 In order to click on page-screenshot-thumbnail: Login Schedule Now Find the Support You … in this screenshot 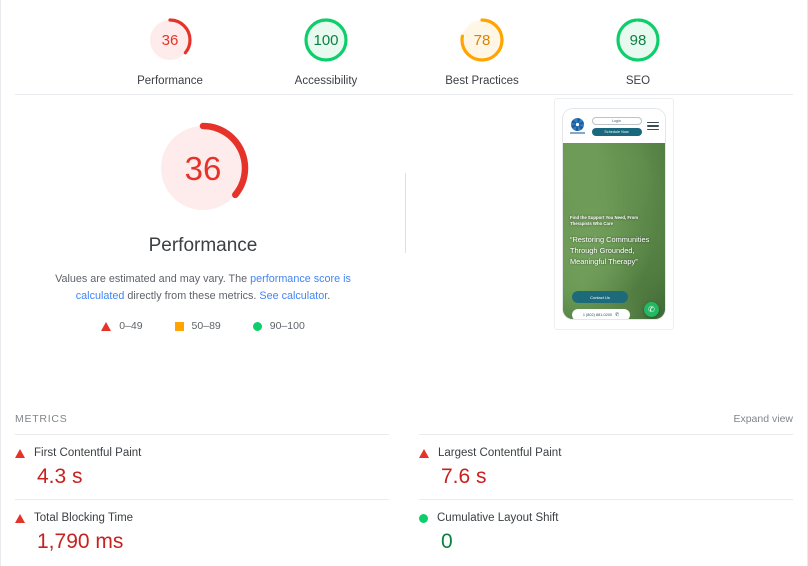, I will do `click(614, 214)`.